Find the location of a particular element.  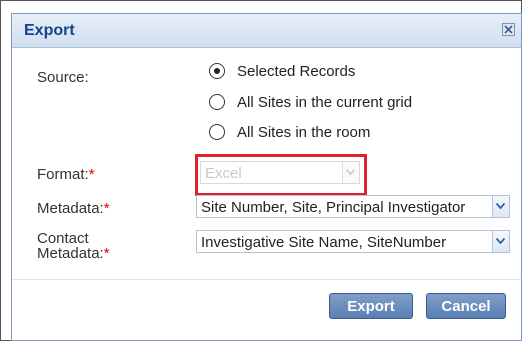

metadata-dropdown-button is located at coordinates (500, 206).